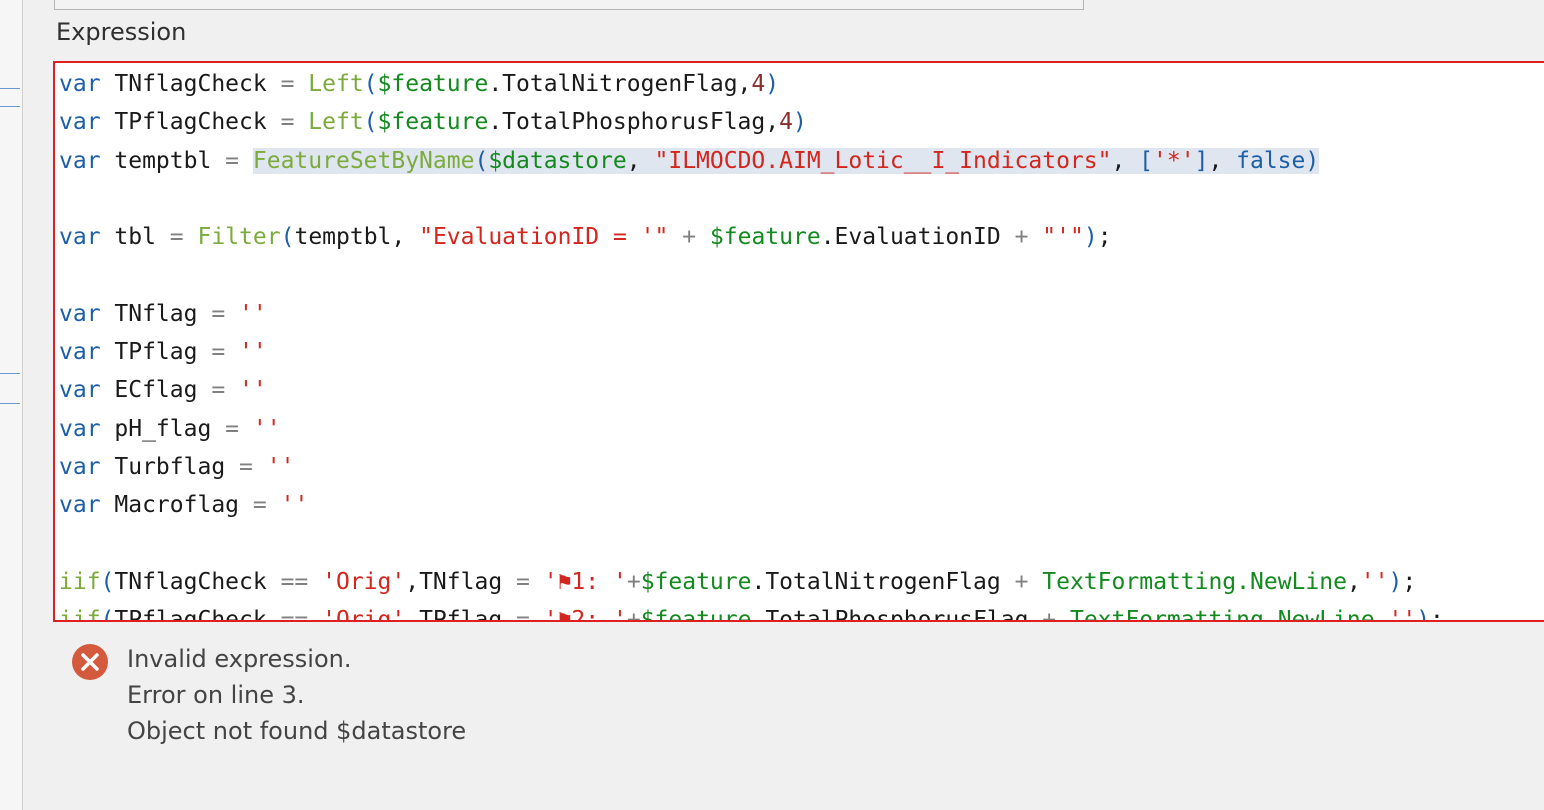 The height and width of the screenshot is (810, 1544). Describe the element at coordinates (176, 467) in the screenshot. I see `code-line: var Turbflag = ''` at that location.